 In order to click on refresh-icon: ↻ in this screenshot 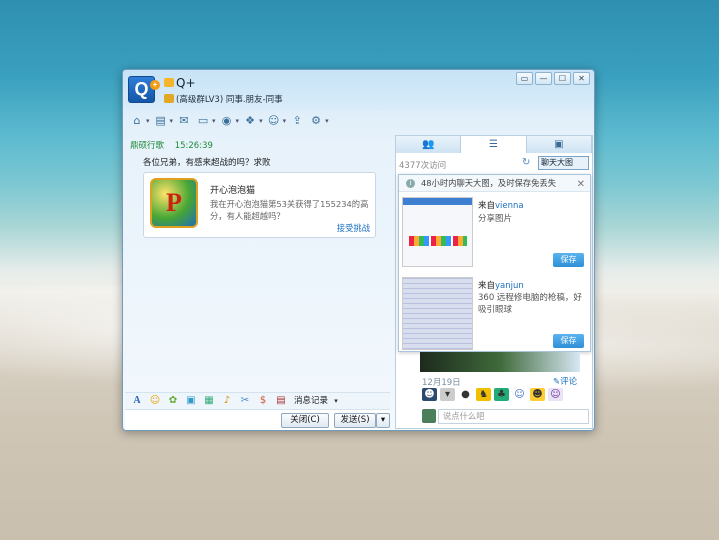, I will do `click(526, 162)`.